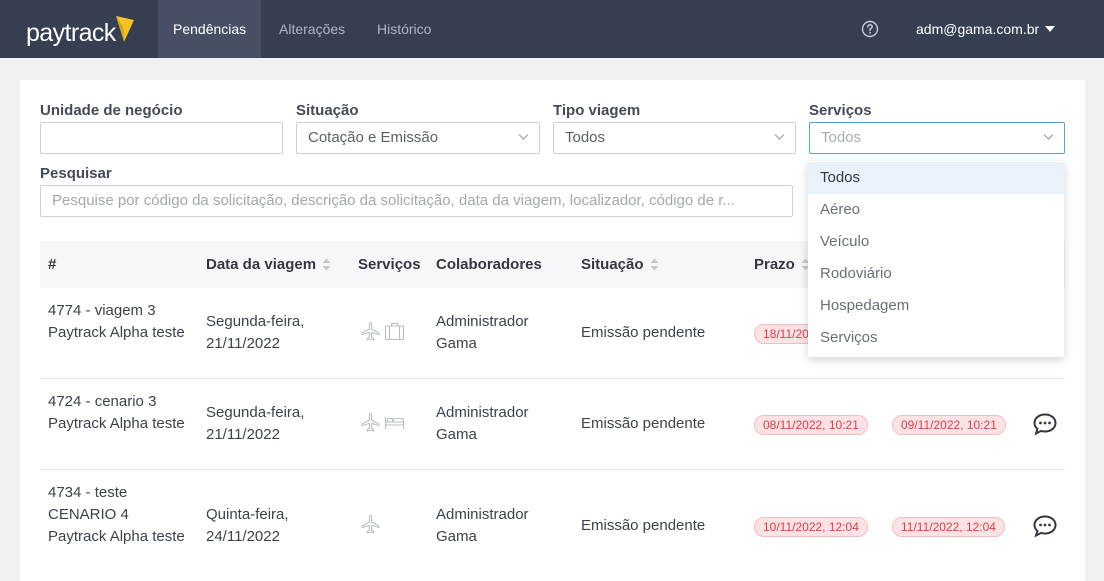  What do you see at coordinates (937, 138) in the screenshot?
I see `servicos-select: Todos` at bounding box center [937, 138].